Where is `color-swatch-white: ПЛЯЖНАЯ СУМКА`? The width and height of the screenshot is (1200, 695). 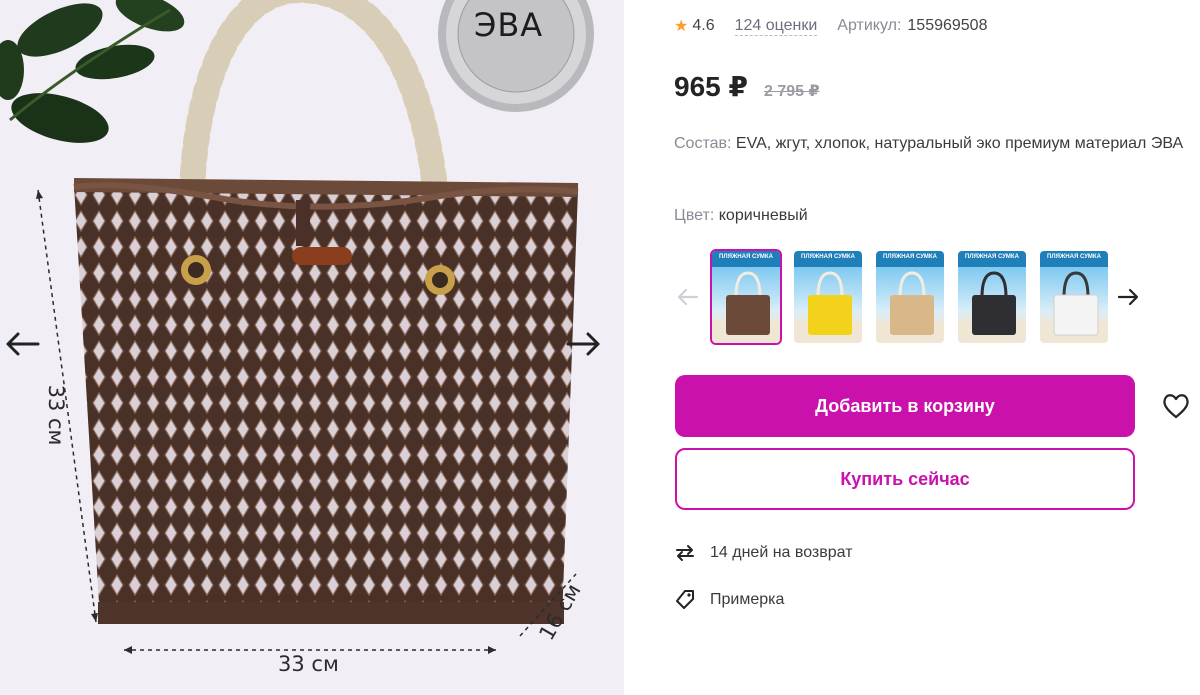 color-swatch-white: ПЛЯЖНАЯ СУМКА is located at coordinates (1074, 297).